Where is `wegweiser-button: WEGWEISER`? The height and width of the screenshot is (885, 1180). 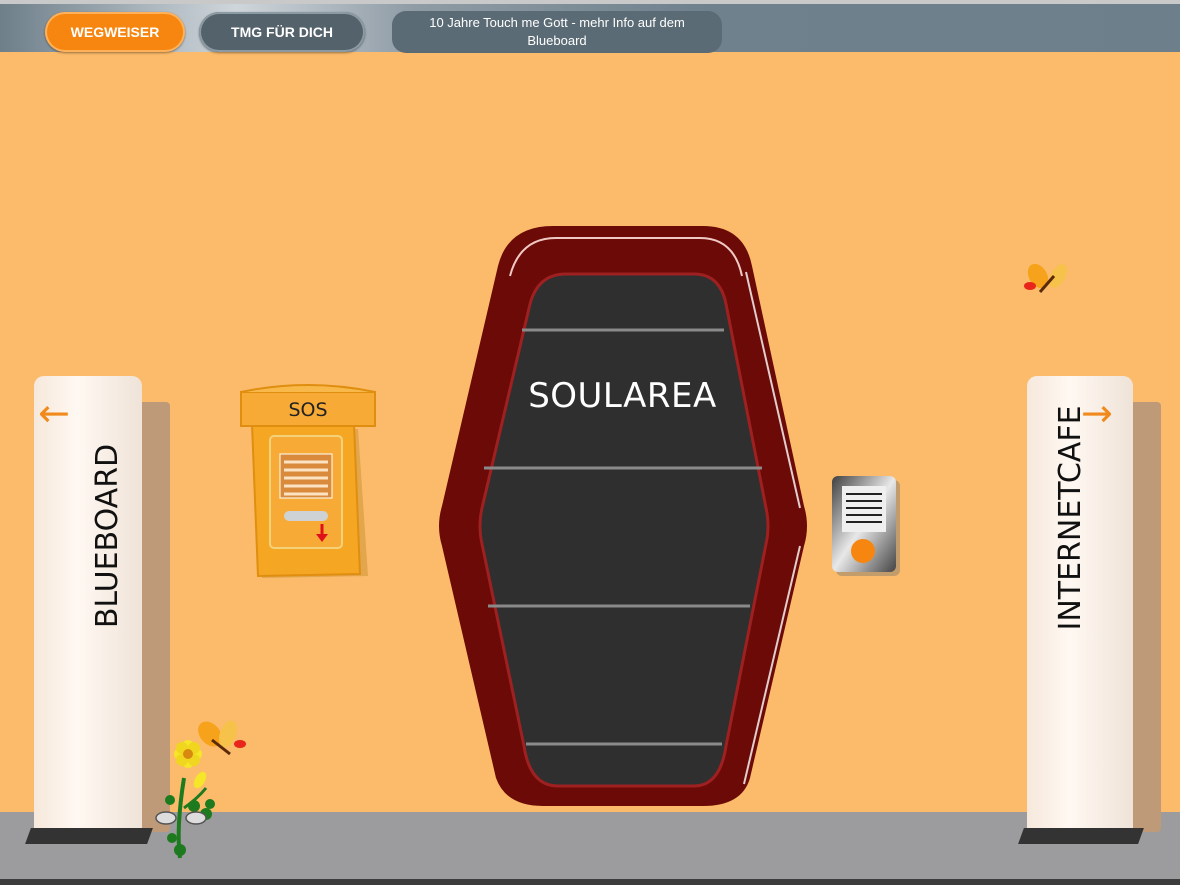
wegweiser-button: WEGWEISER is located at coordinates (115, 32).